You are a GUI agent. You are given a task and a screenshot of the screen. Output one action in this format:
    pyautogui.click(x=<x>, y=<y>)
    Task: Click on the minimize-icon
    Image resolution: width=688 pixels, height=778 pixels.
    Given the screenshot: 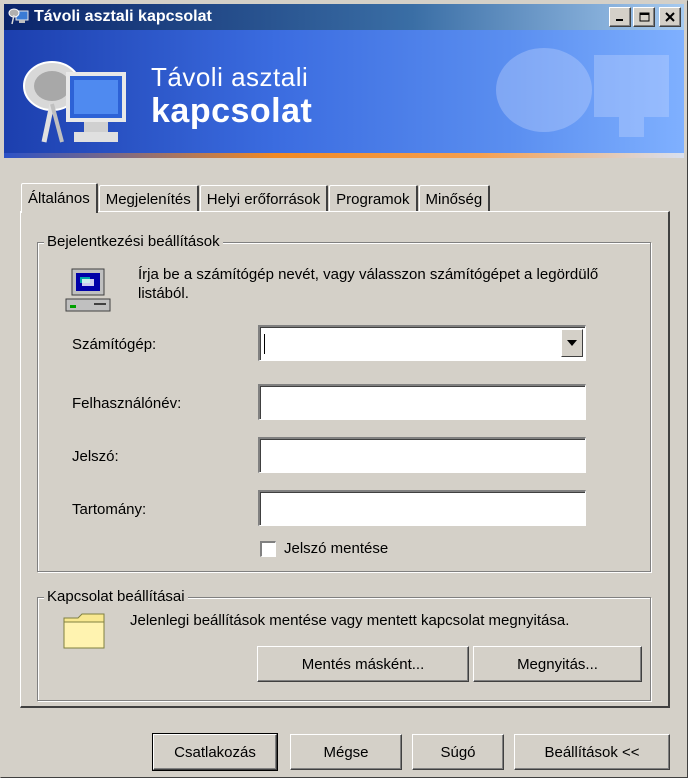 What is the action you would take?
    pyautogui.click(x=619, y=20)
    